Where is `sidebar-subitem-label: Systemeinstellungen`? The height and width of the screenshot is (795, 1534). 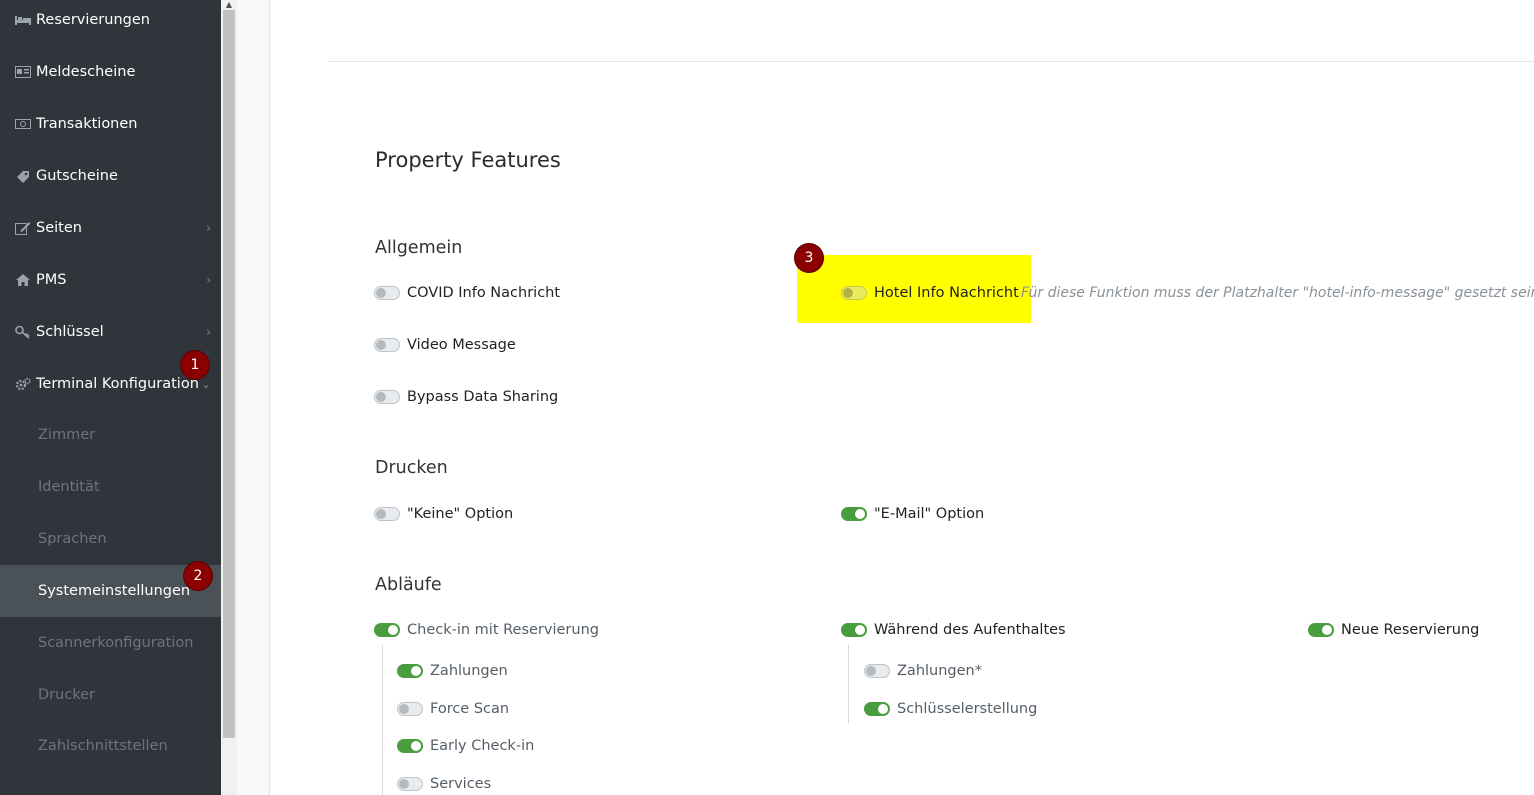
sidebar-subitem-label: Systemeinstellungen is located at coordinates (114, 591).